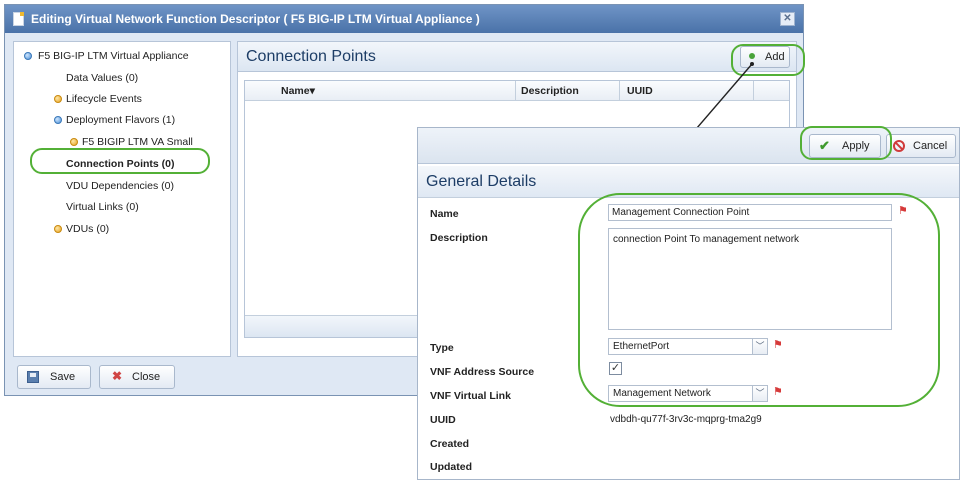 This screenshot has height=483, width=963. I want to click on description-label: Description, so click(459, 238).